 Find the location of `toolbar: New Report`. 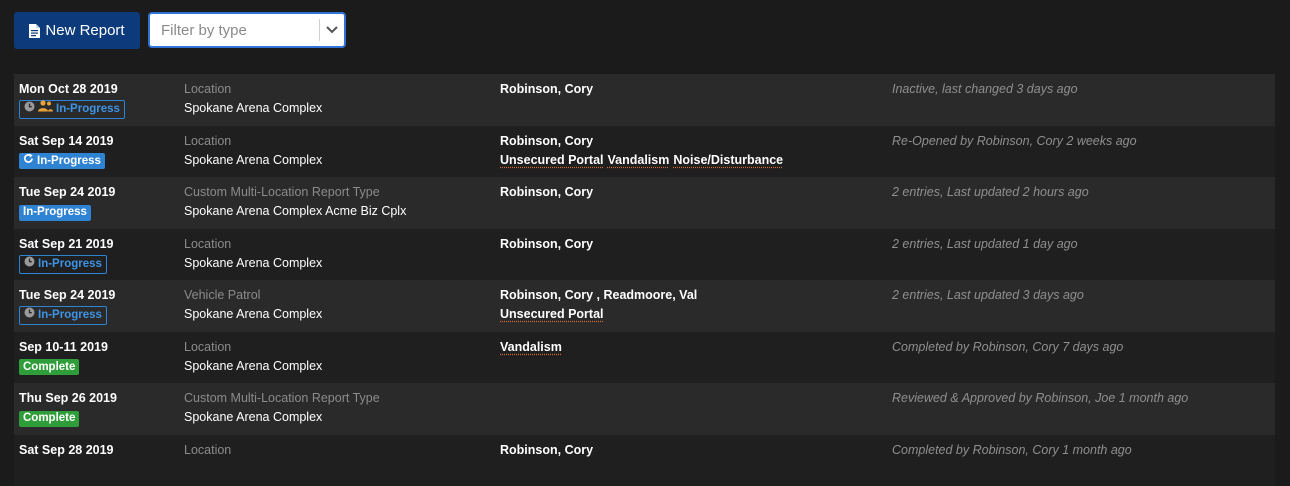

toolbar: New Report is located at coordinates (180, 31).